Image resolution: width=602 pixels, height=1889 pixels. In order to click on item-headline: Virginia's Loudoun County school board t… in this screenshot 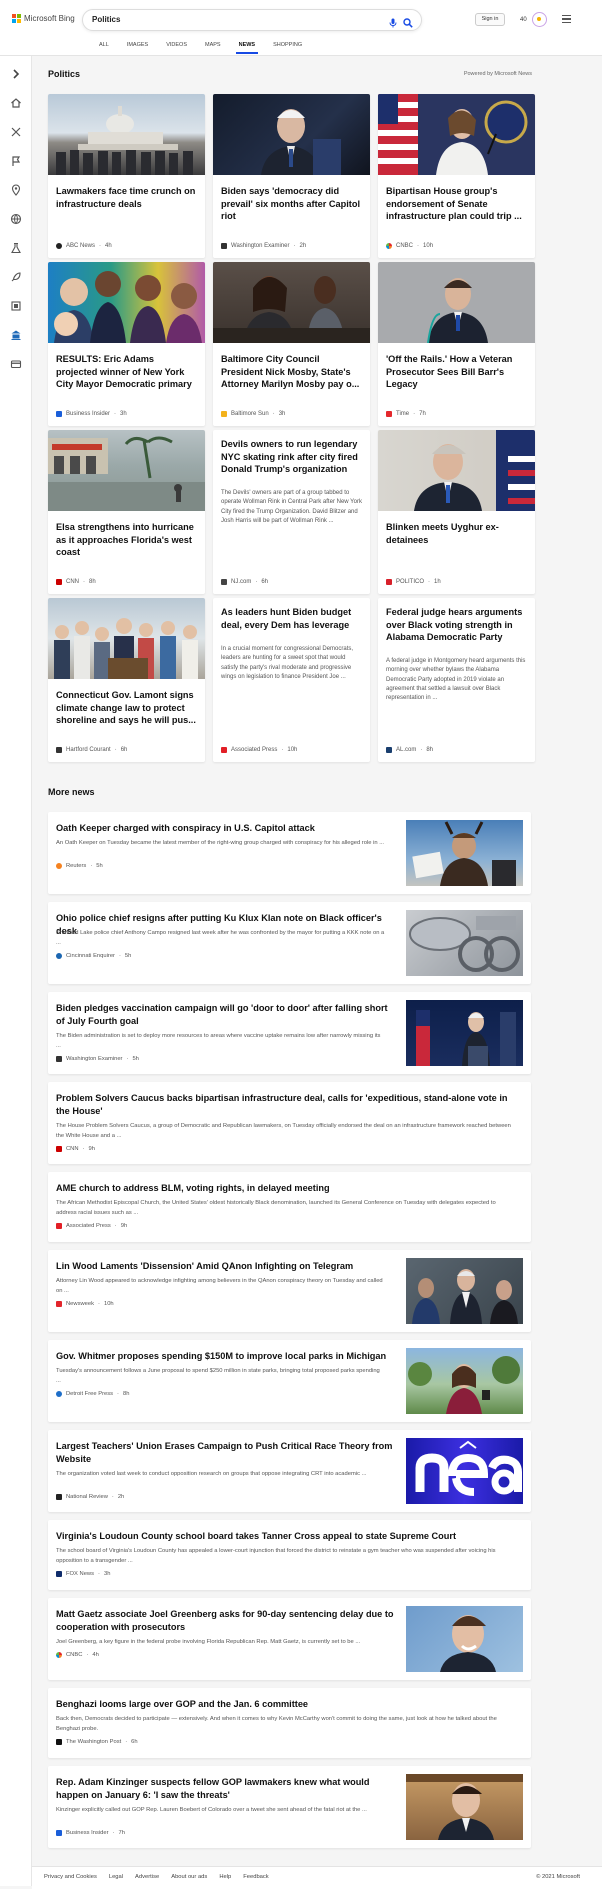, I will do `click(286, 1536)`.